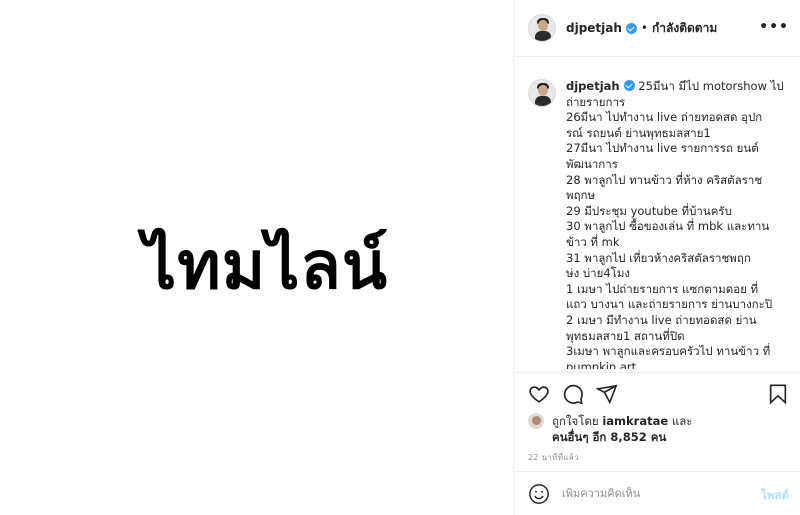  What do you see at coordinates (669, 304) in the screenshot?
I see `caption-line: แถว บางนา และถ่ายรายการ ย่านบางกะปิ` at bounding box center [669, 304].